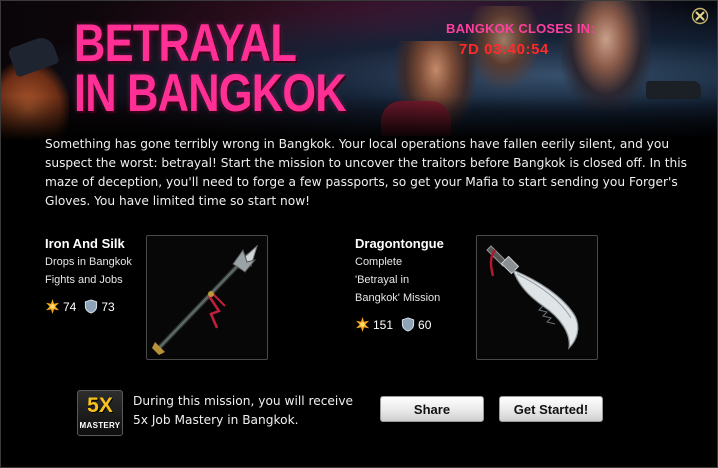  What do you see at coordinates (84, 306) in the screenshot?
I see `reward-1-stats: 74 73` at bounding box center [84, 306].